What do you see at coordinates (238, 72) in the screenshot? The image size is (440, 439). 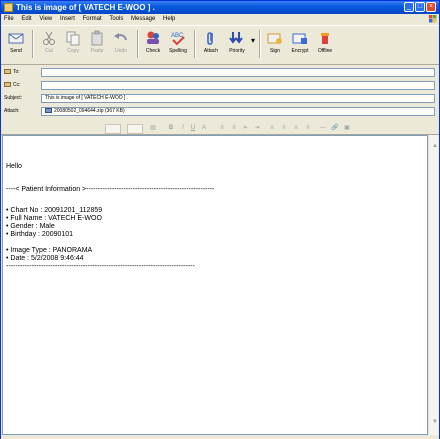 I see `to-field` at bounding box center [238, 72].